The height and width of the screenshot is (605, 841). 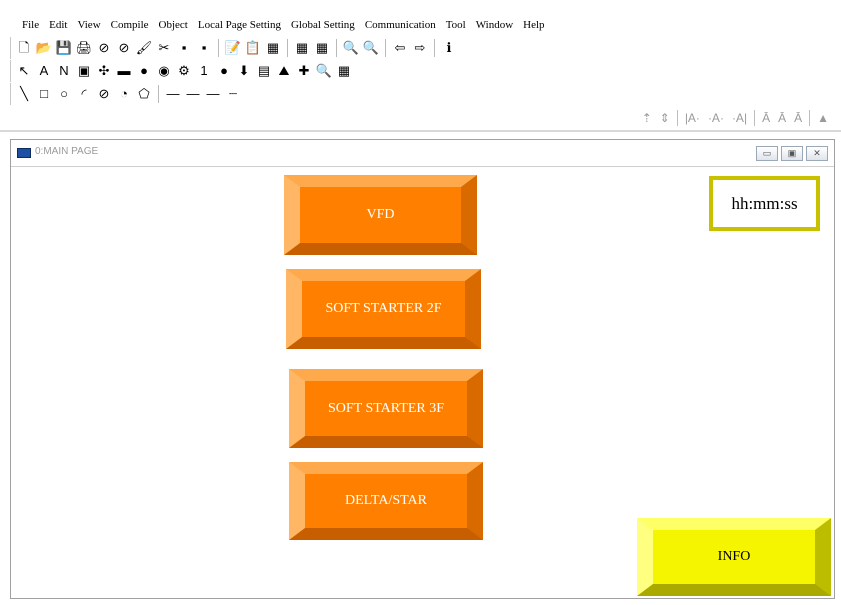 What do you see at coordinates (766, 118) in the screenshot?
I see `text-align-1-icon: Ā` at bounding box center [766, 118].